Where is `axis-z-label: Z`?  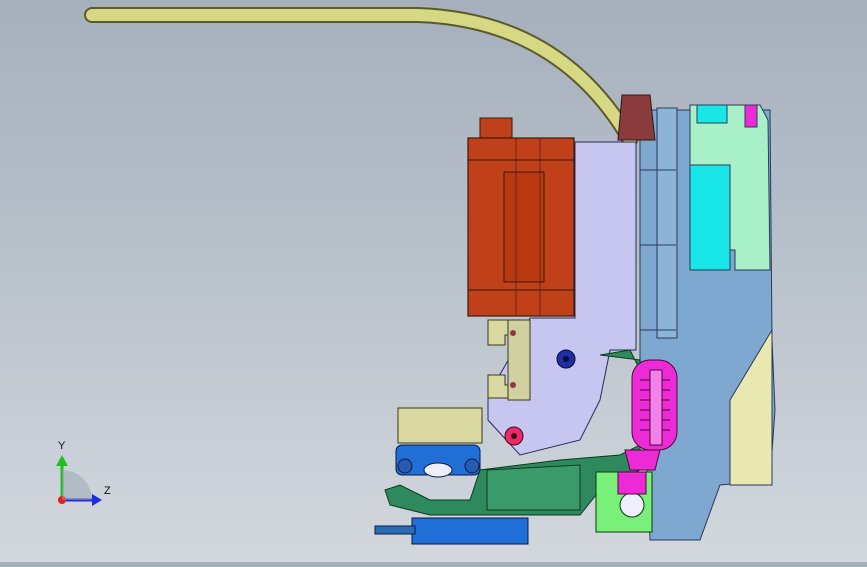
axis-z-label: Z is located at coordinates (107, 491).